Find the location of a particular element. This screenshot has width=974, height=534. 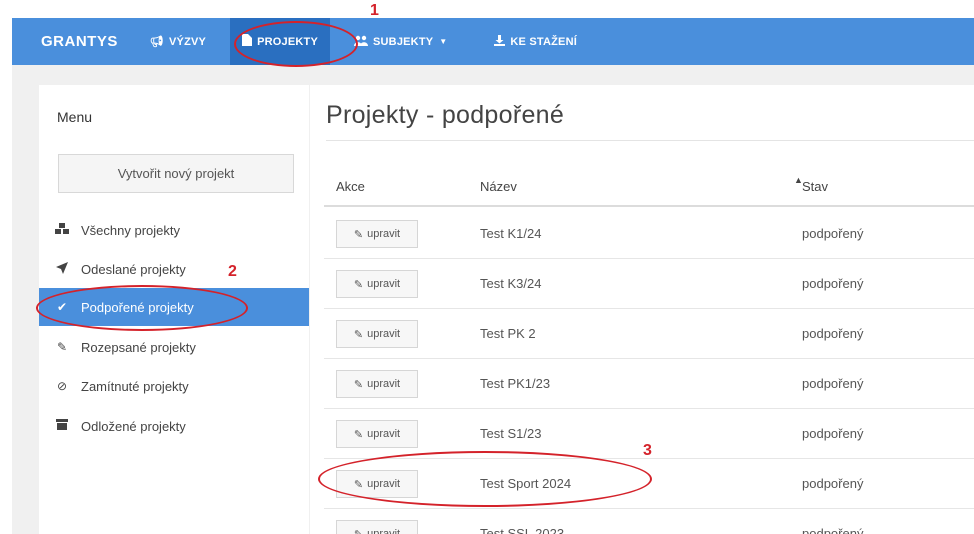

project-name: Test PK1/23 is located at coordinates (515, 383).